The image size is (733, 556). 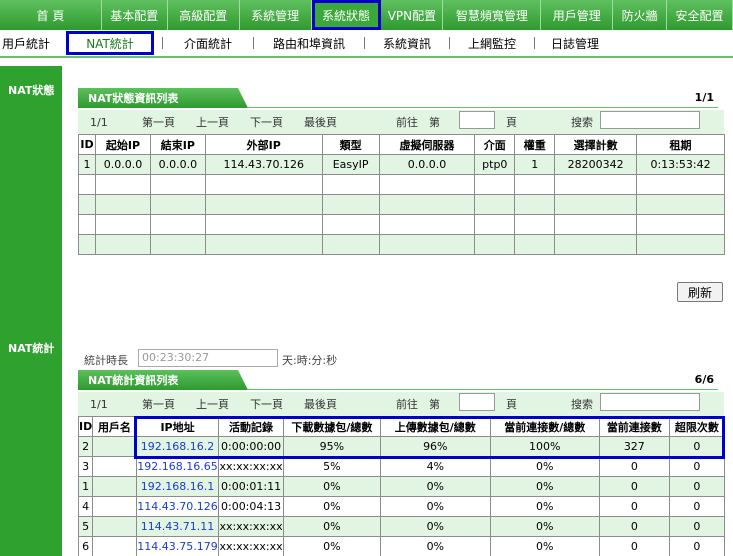 I want to click on ip-link: 114.43.75.179, so click(x=177, y=546).